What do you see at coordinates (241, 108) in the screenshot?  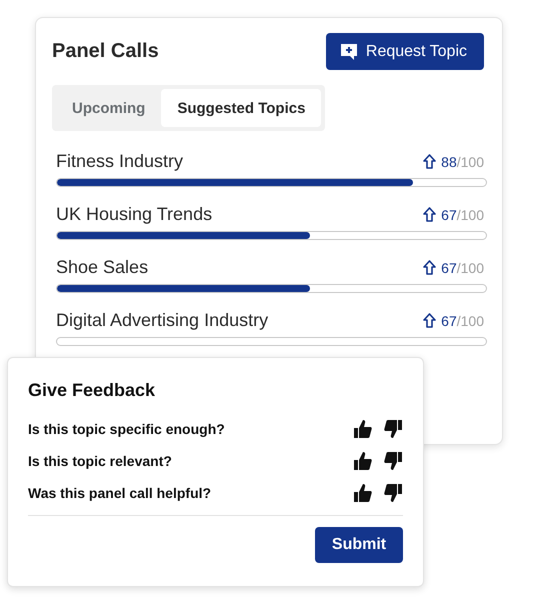 I see `tab: Suggested Topics` at bounding box center [241, 108].